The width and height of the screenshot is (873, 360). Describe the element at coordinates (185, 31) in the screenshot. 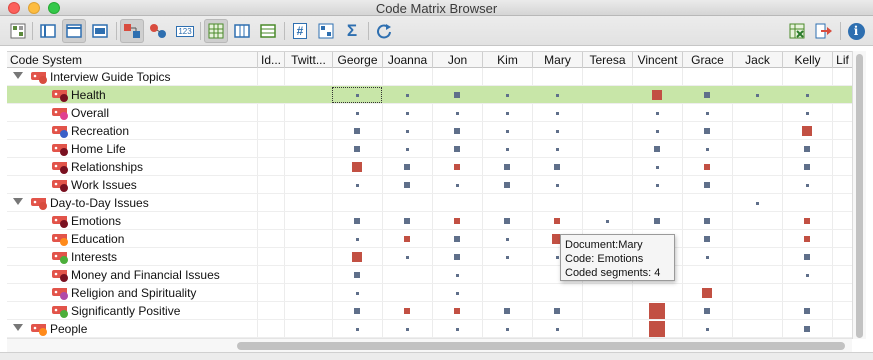

I see `numbers-button: 123` at that location.